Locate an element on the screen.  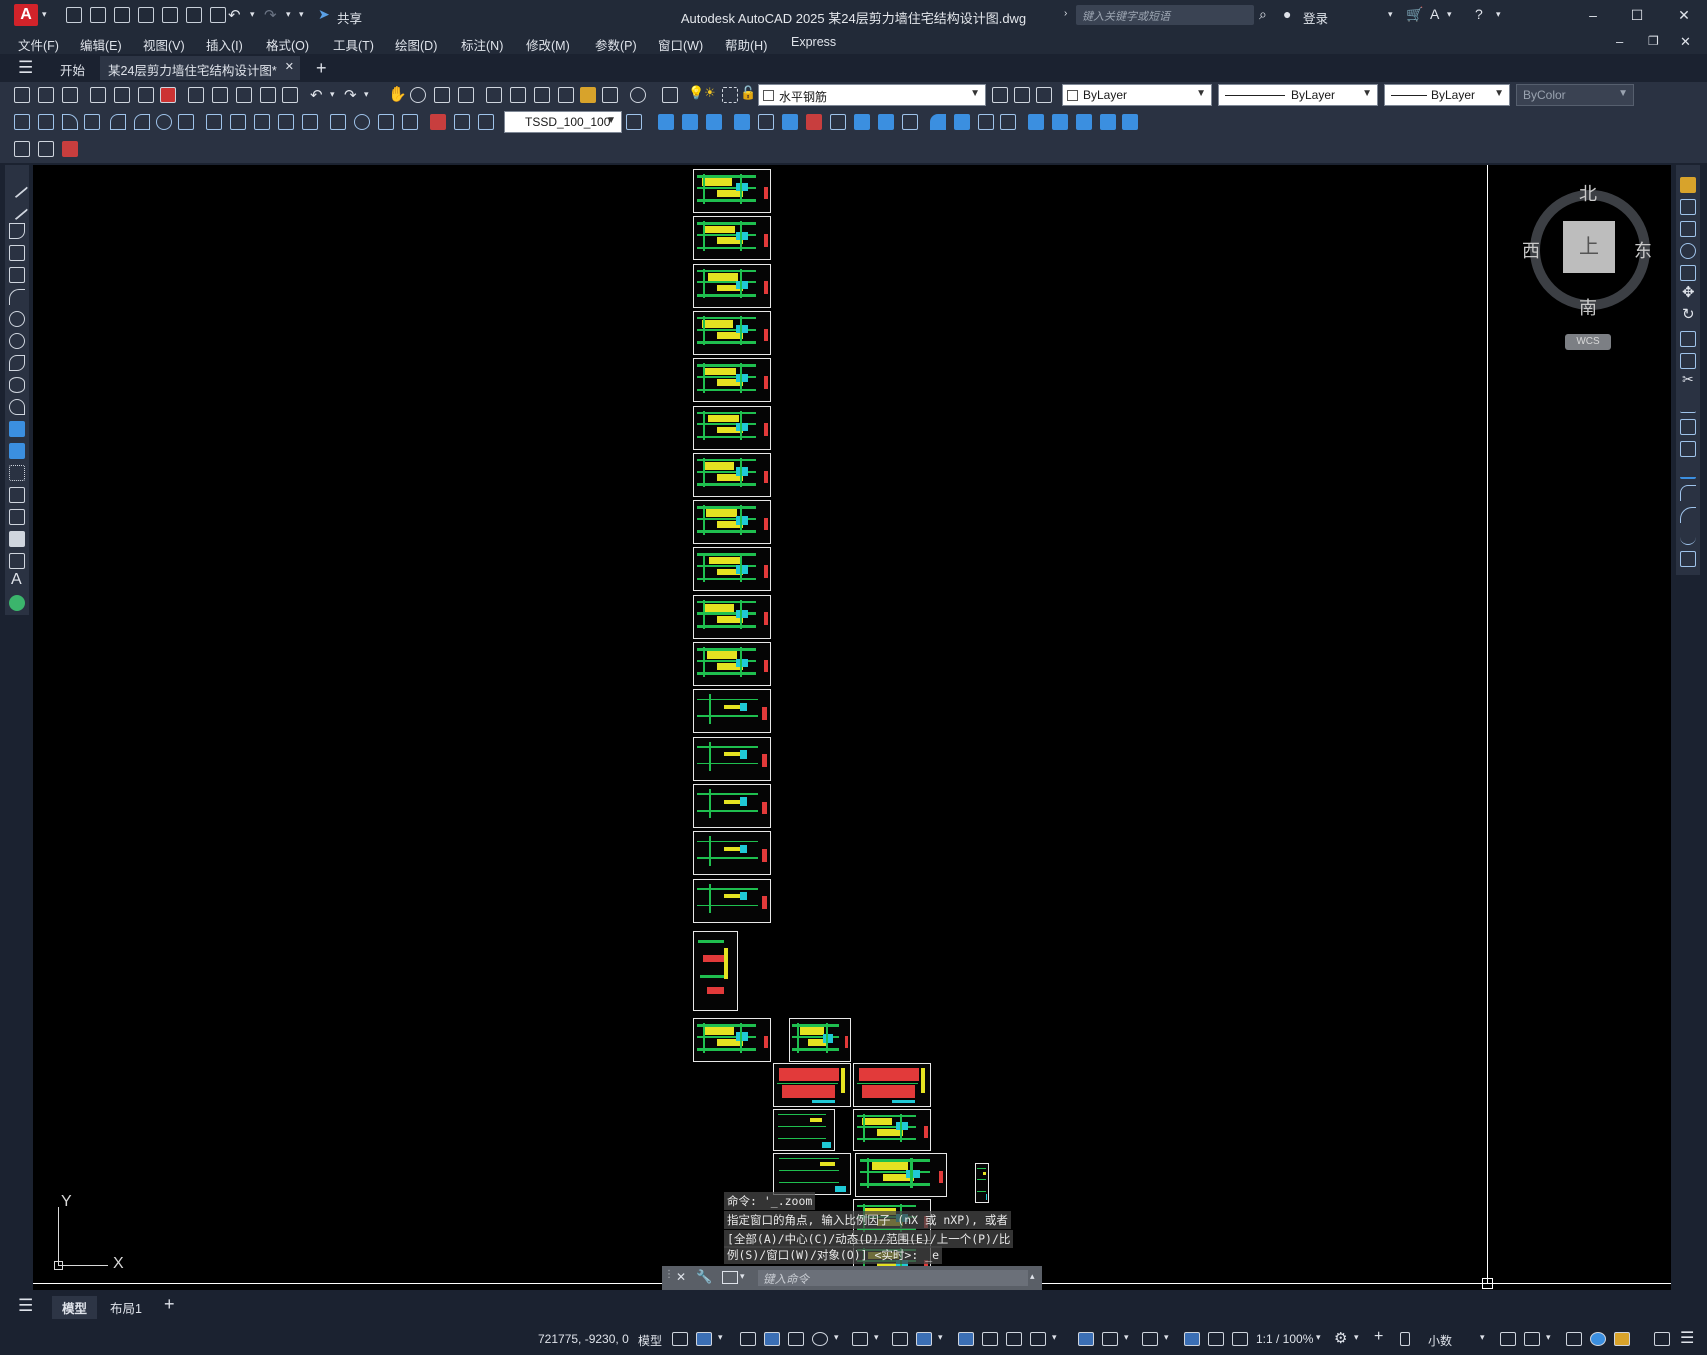
command-grip-icon: ⋮ is located at coordinates (669, 1274).